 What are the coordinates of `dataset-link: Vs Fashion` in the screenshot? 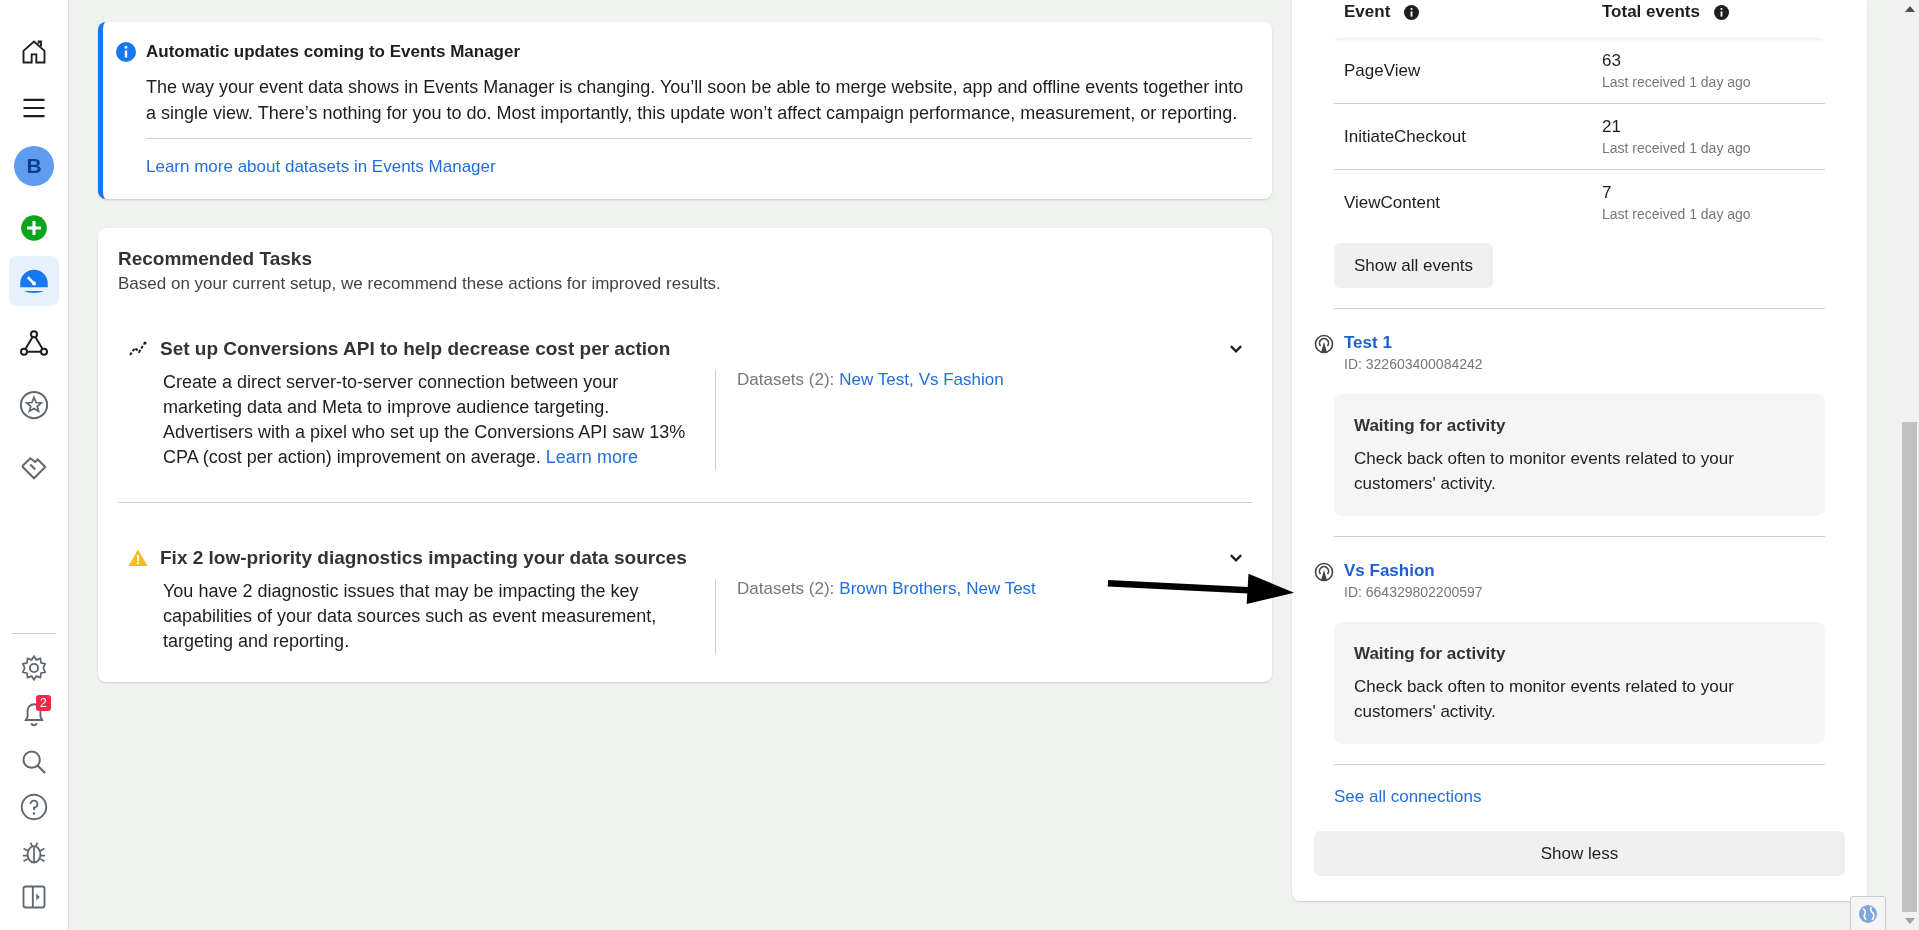 It's located at (961, 380).